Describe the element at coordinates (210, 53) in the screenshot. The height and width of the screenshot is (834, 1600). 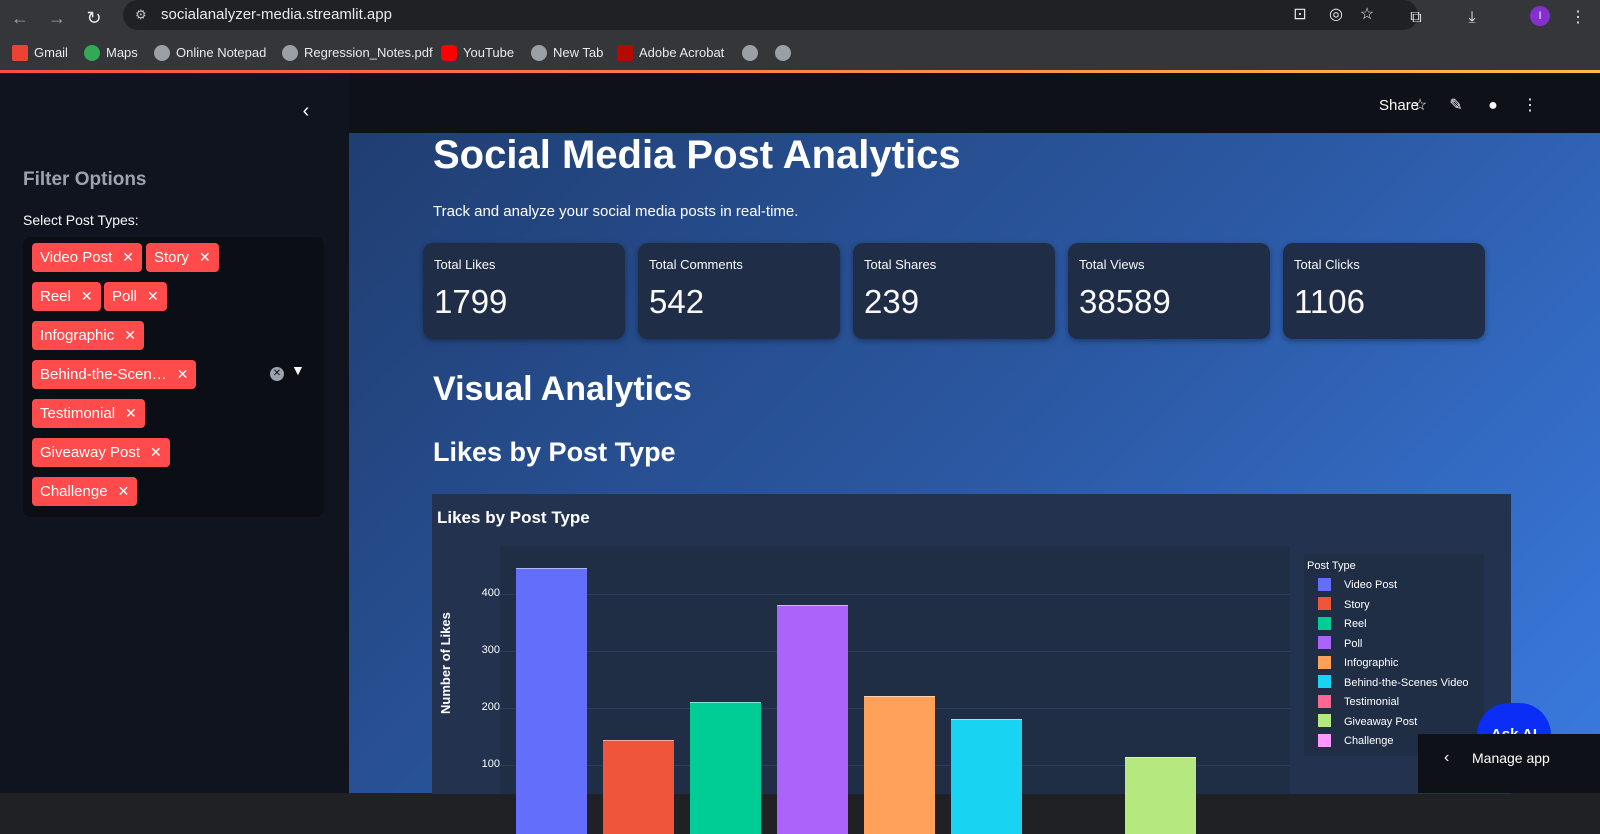
I see `bookmark-online-notepad: Online Notepad` at that location.